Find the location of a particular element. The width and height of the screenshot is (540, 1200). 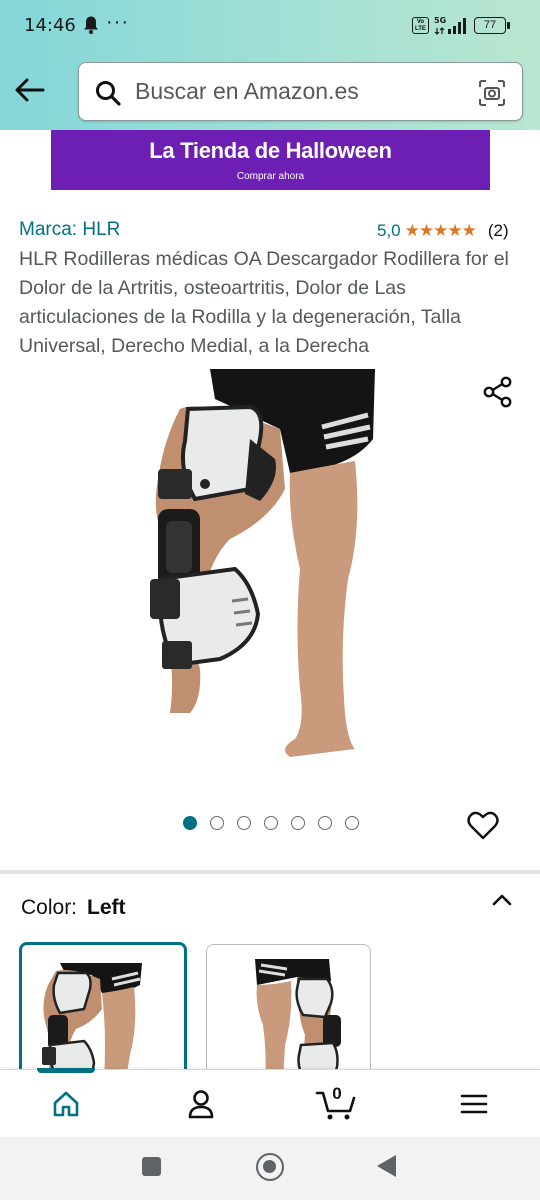

nav-account is located at coordinates (201, 1104).